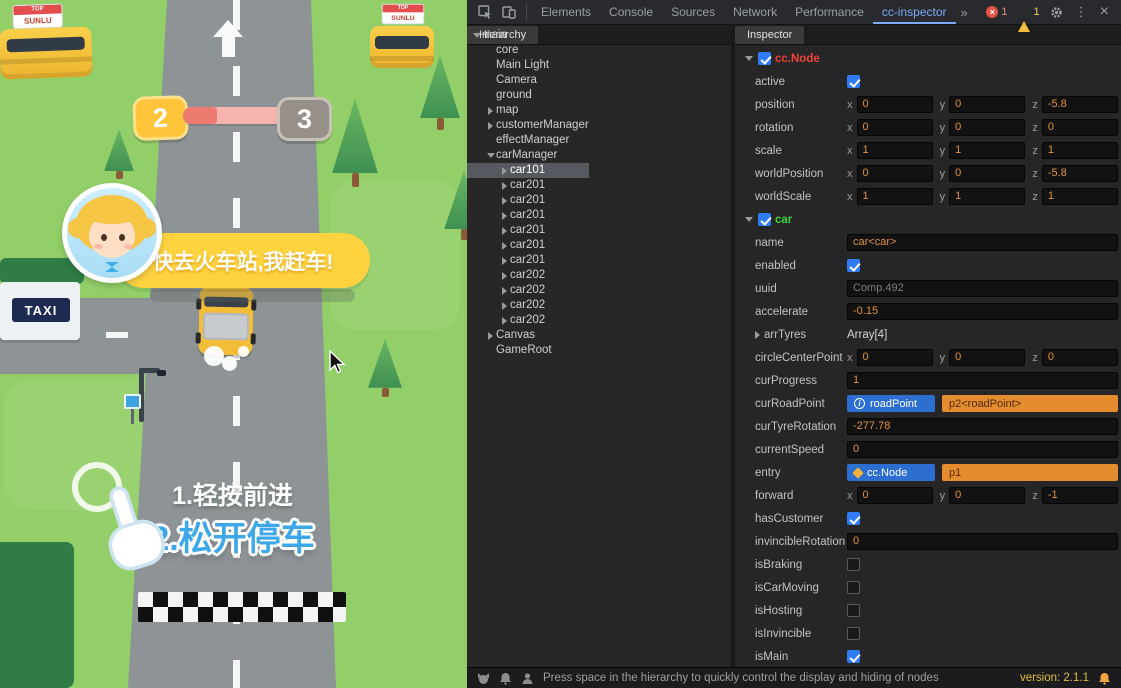 Image resolution: width=1121 pixels, height=688 pixels. What do you see at coordinates (982, 380) in the screenshot?
I see `curProgress-input: 1` at bounding box center [982, 380].